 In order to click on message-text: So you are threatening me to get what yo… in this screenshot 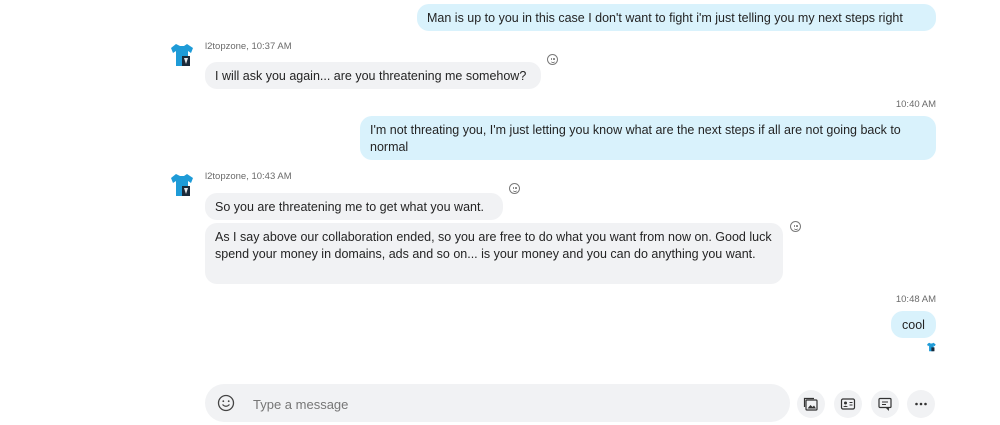, I will do `click(349, 207)`.